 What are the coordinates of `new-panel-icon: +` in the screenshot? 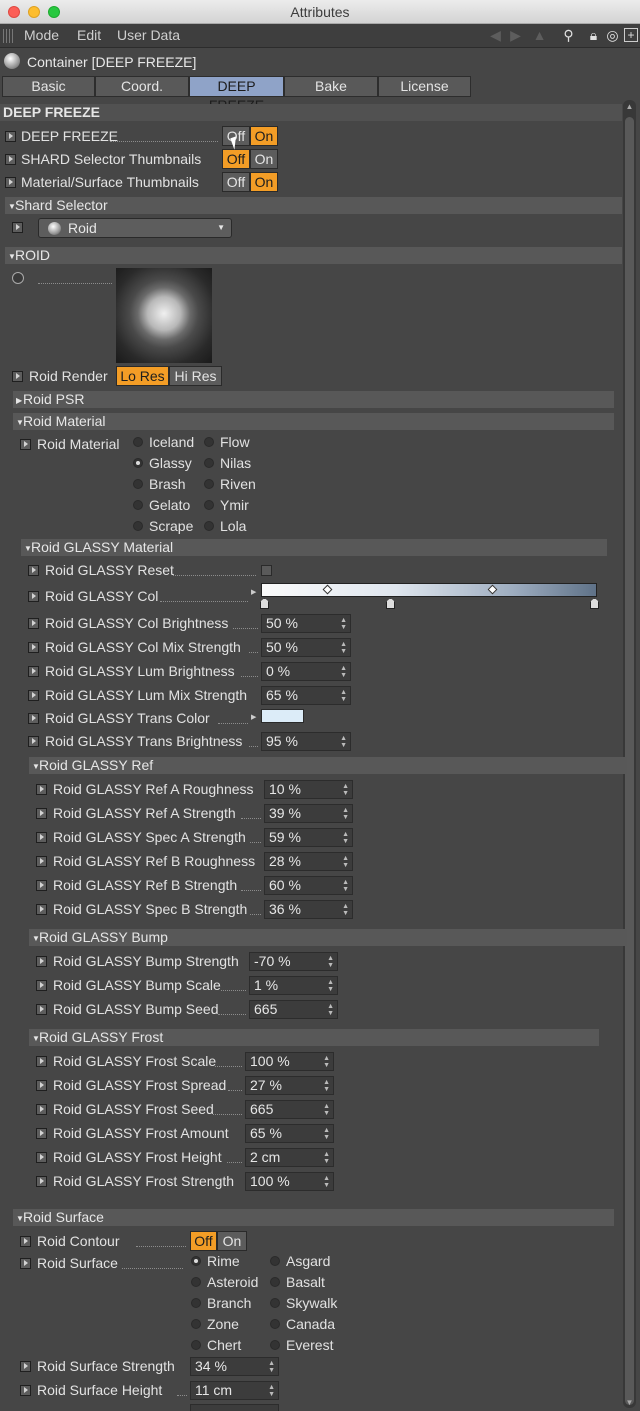 It's located at (631, 35).